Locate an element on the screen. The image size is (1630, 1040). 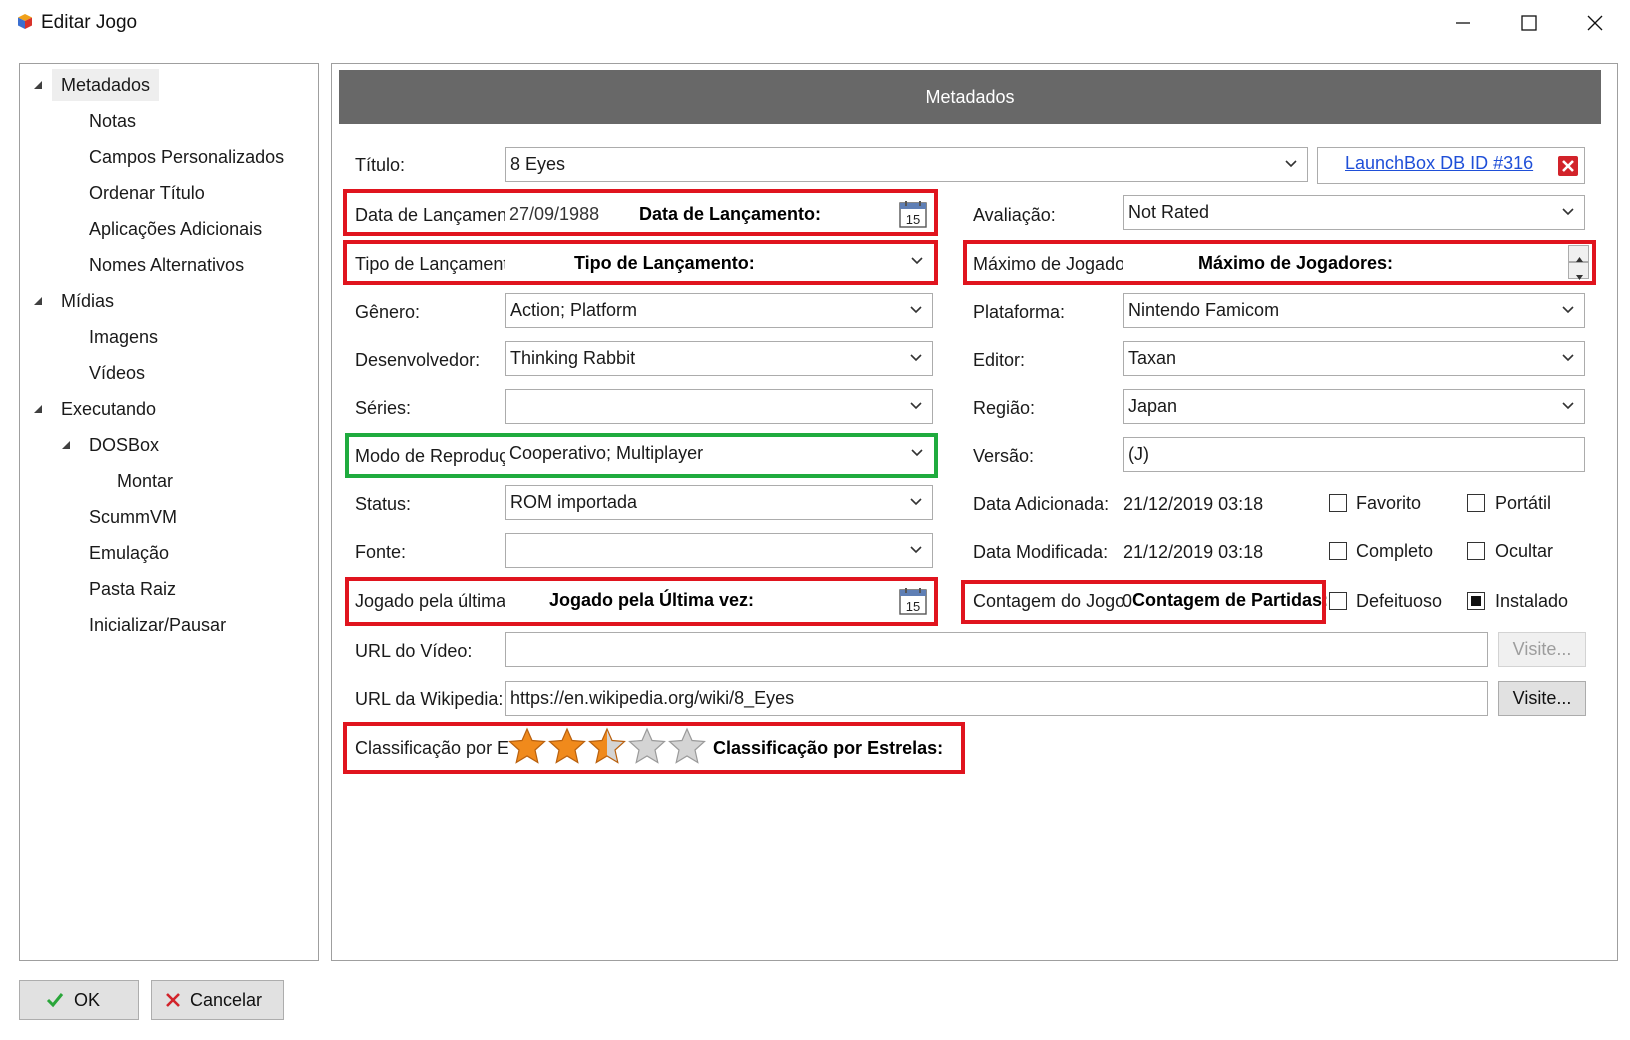
editor-label: Editor: is located at coordinates (999, 360).